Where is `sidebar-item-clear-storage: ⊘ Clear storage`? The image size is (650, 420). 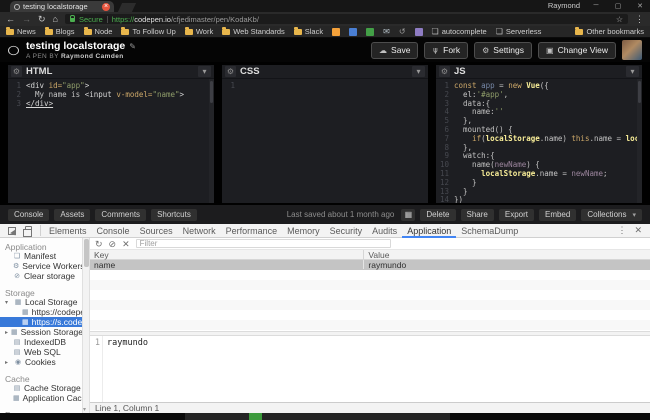
sidebar-item-clear-storage: ⊘ Clear storage is located at coordinates (41, 276).